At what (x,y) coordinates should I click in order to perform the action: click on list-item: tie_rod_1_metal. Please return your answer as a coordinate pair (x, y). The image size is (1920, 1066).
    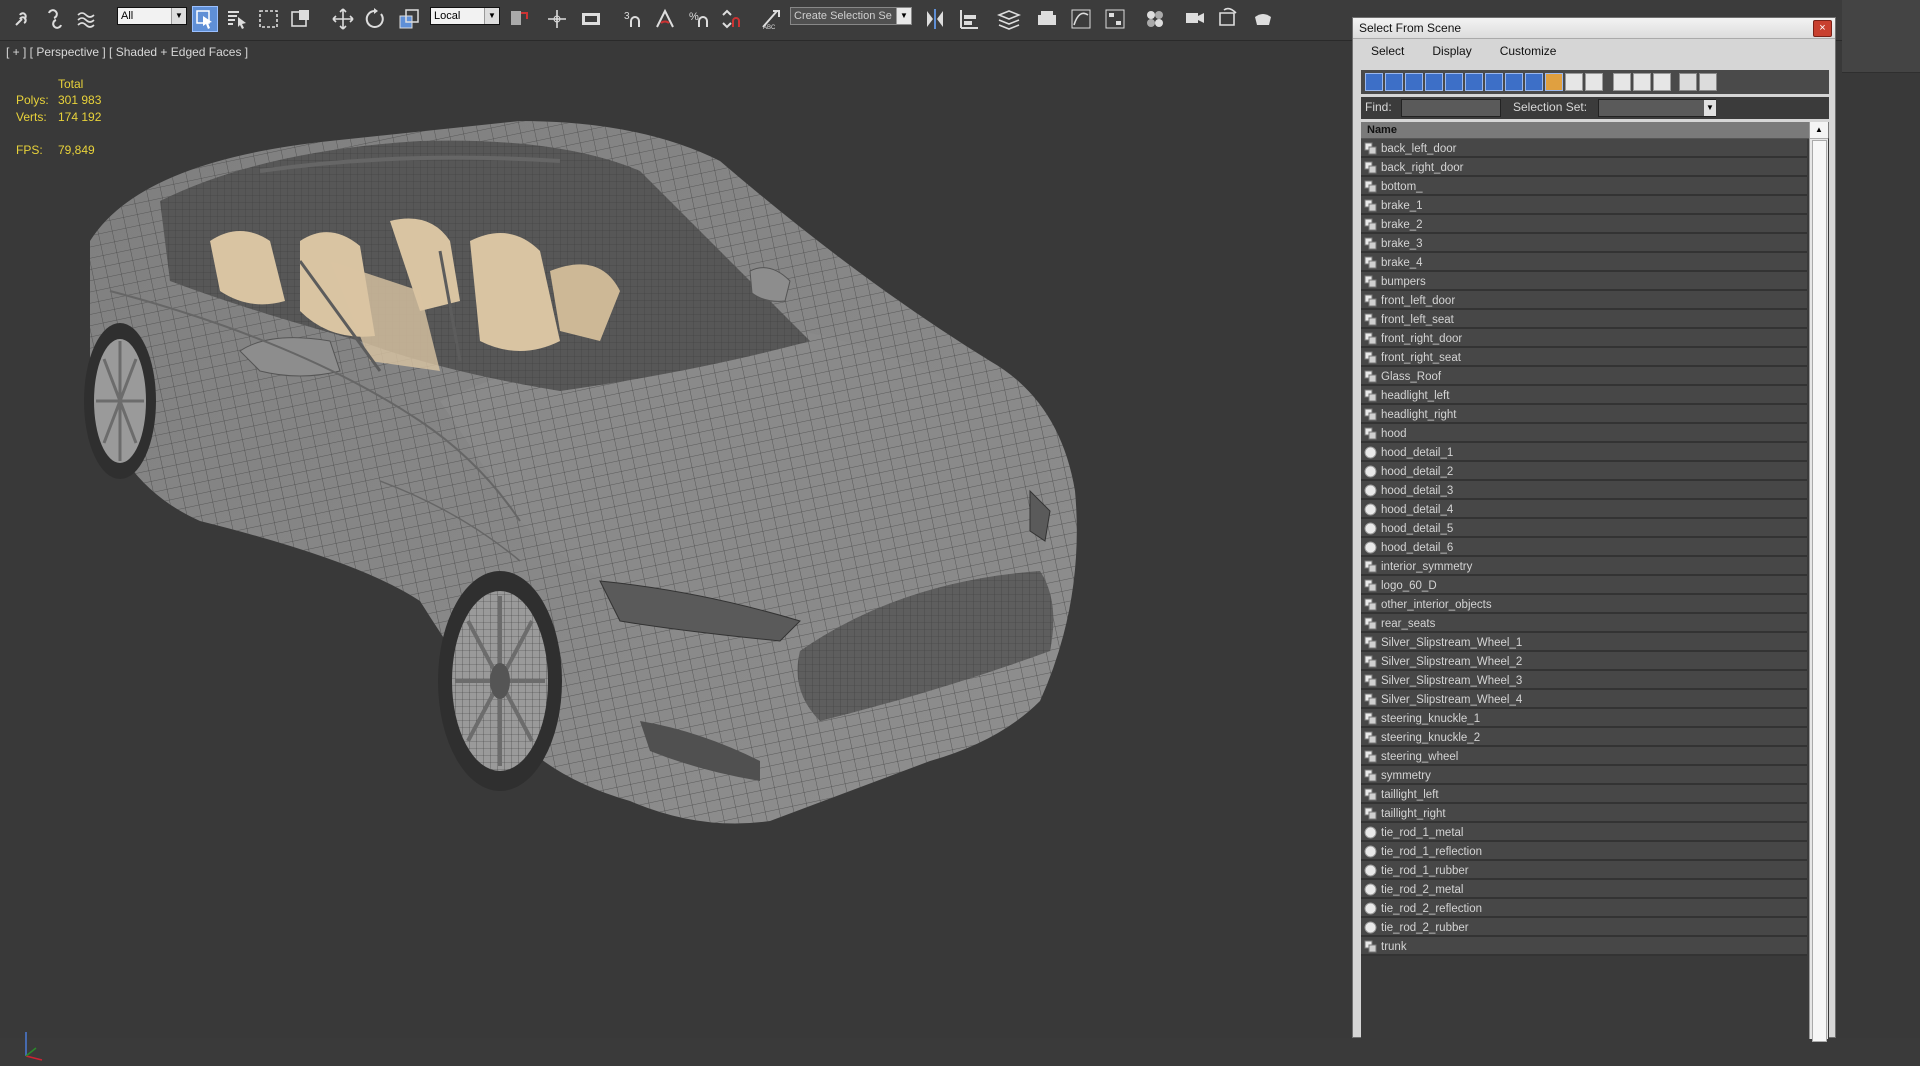
    Looking at the image, I should click on (1584, 832).